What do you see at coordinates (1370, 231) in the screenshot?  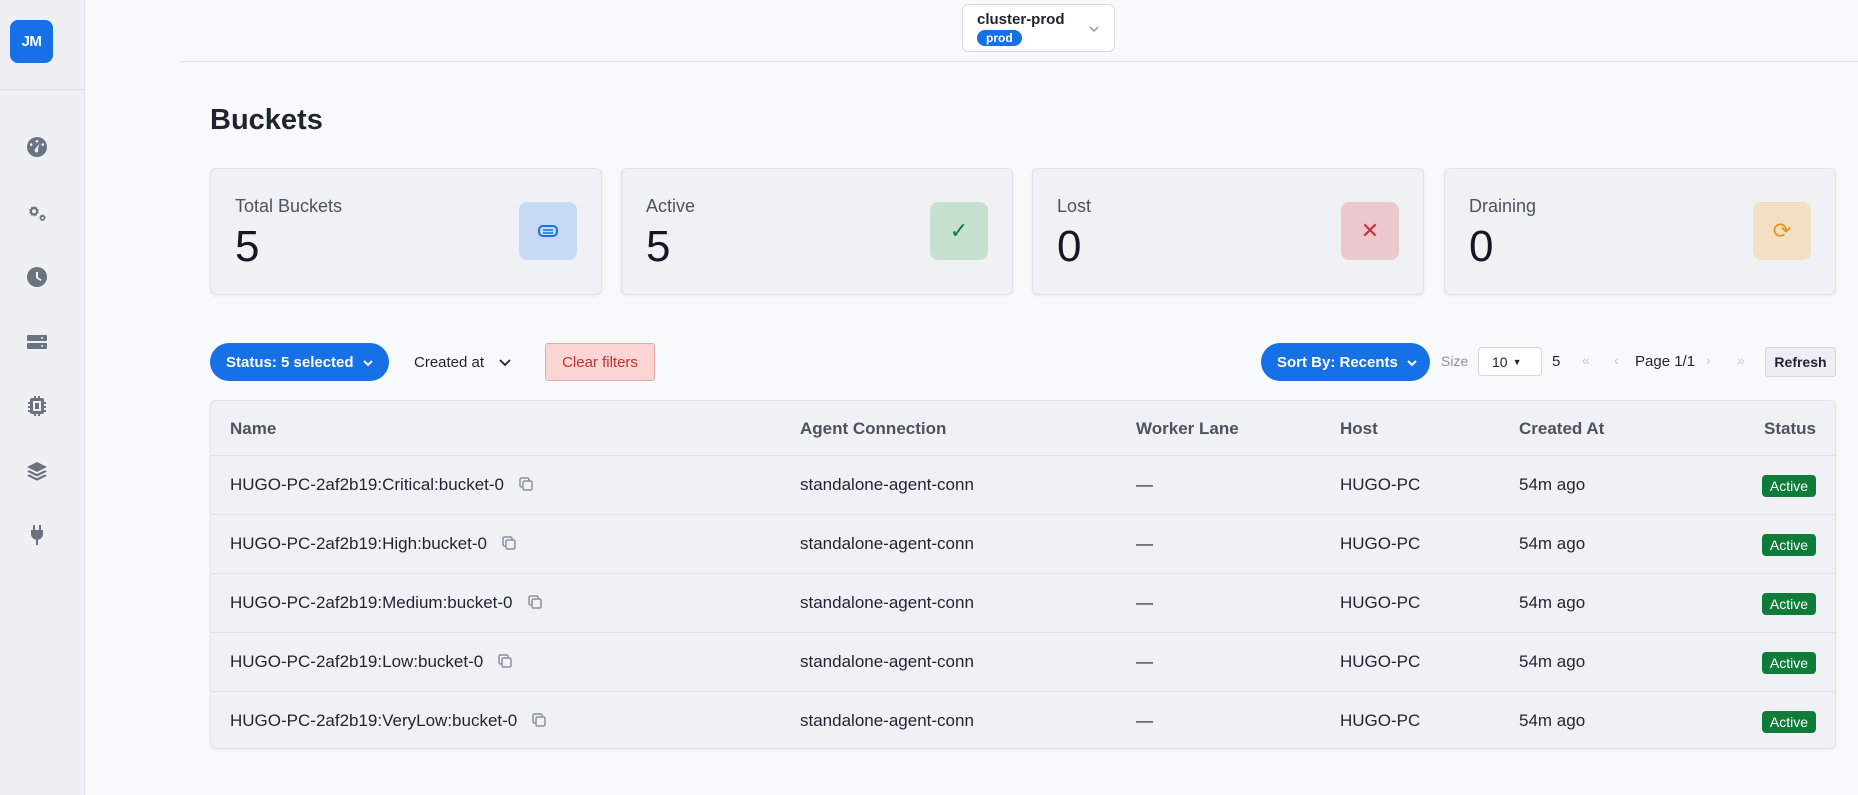 I see `x-icon: ✕` at bounding box center [1370, 231].